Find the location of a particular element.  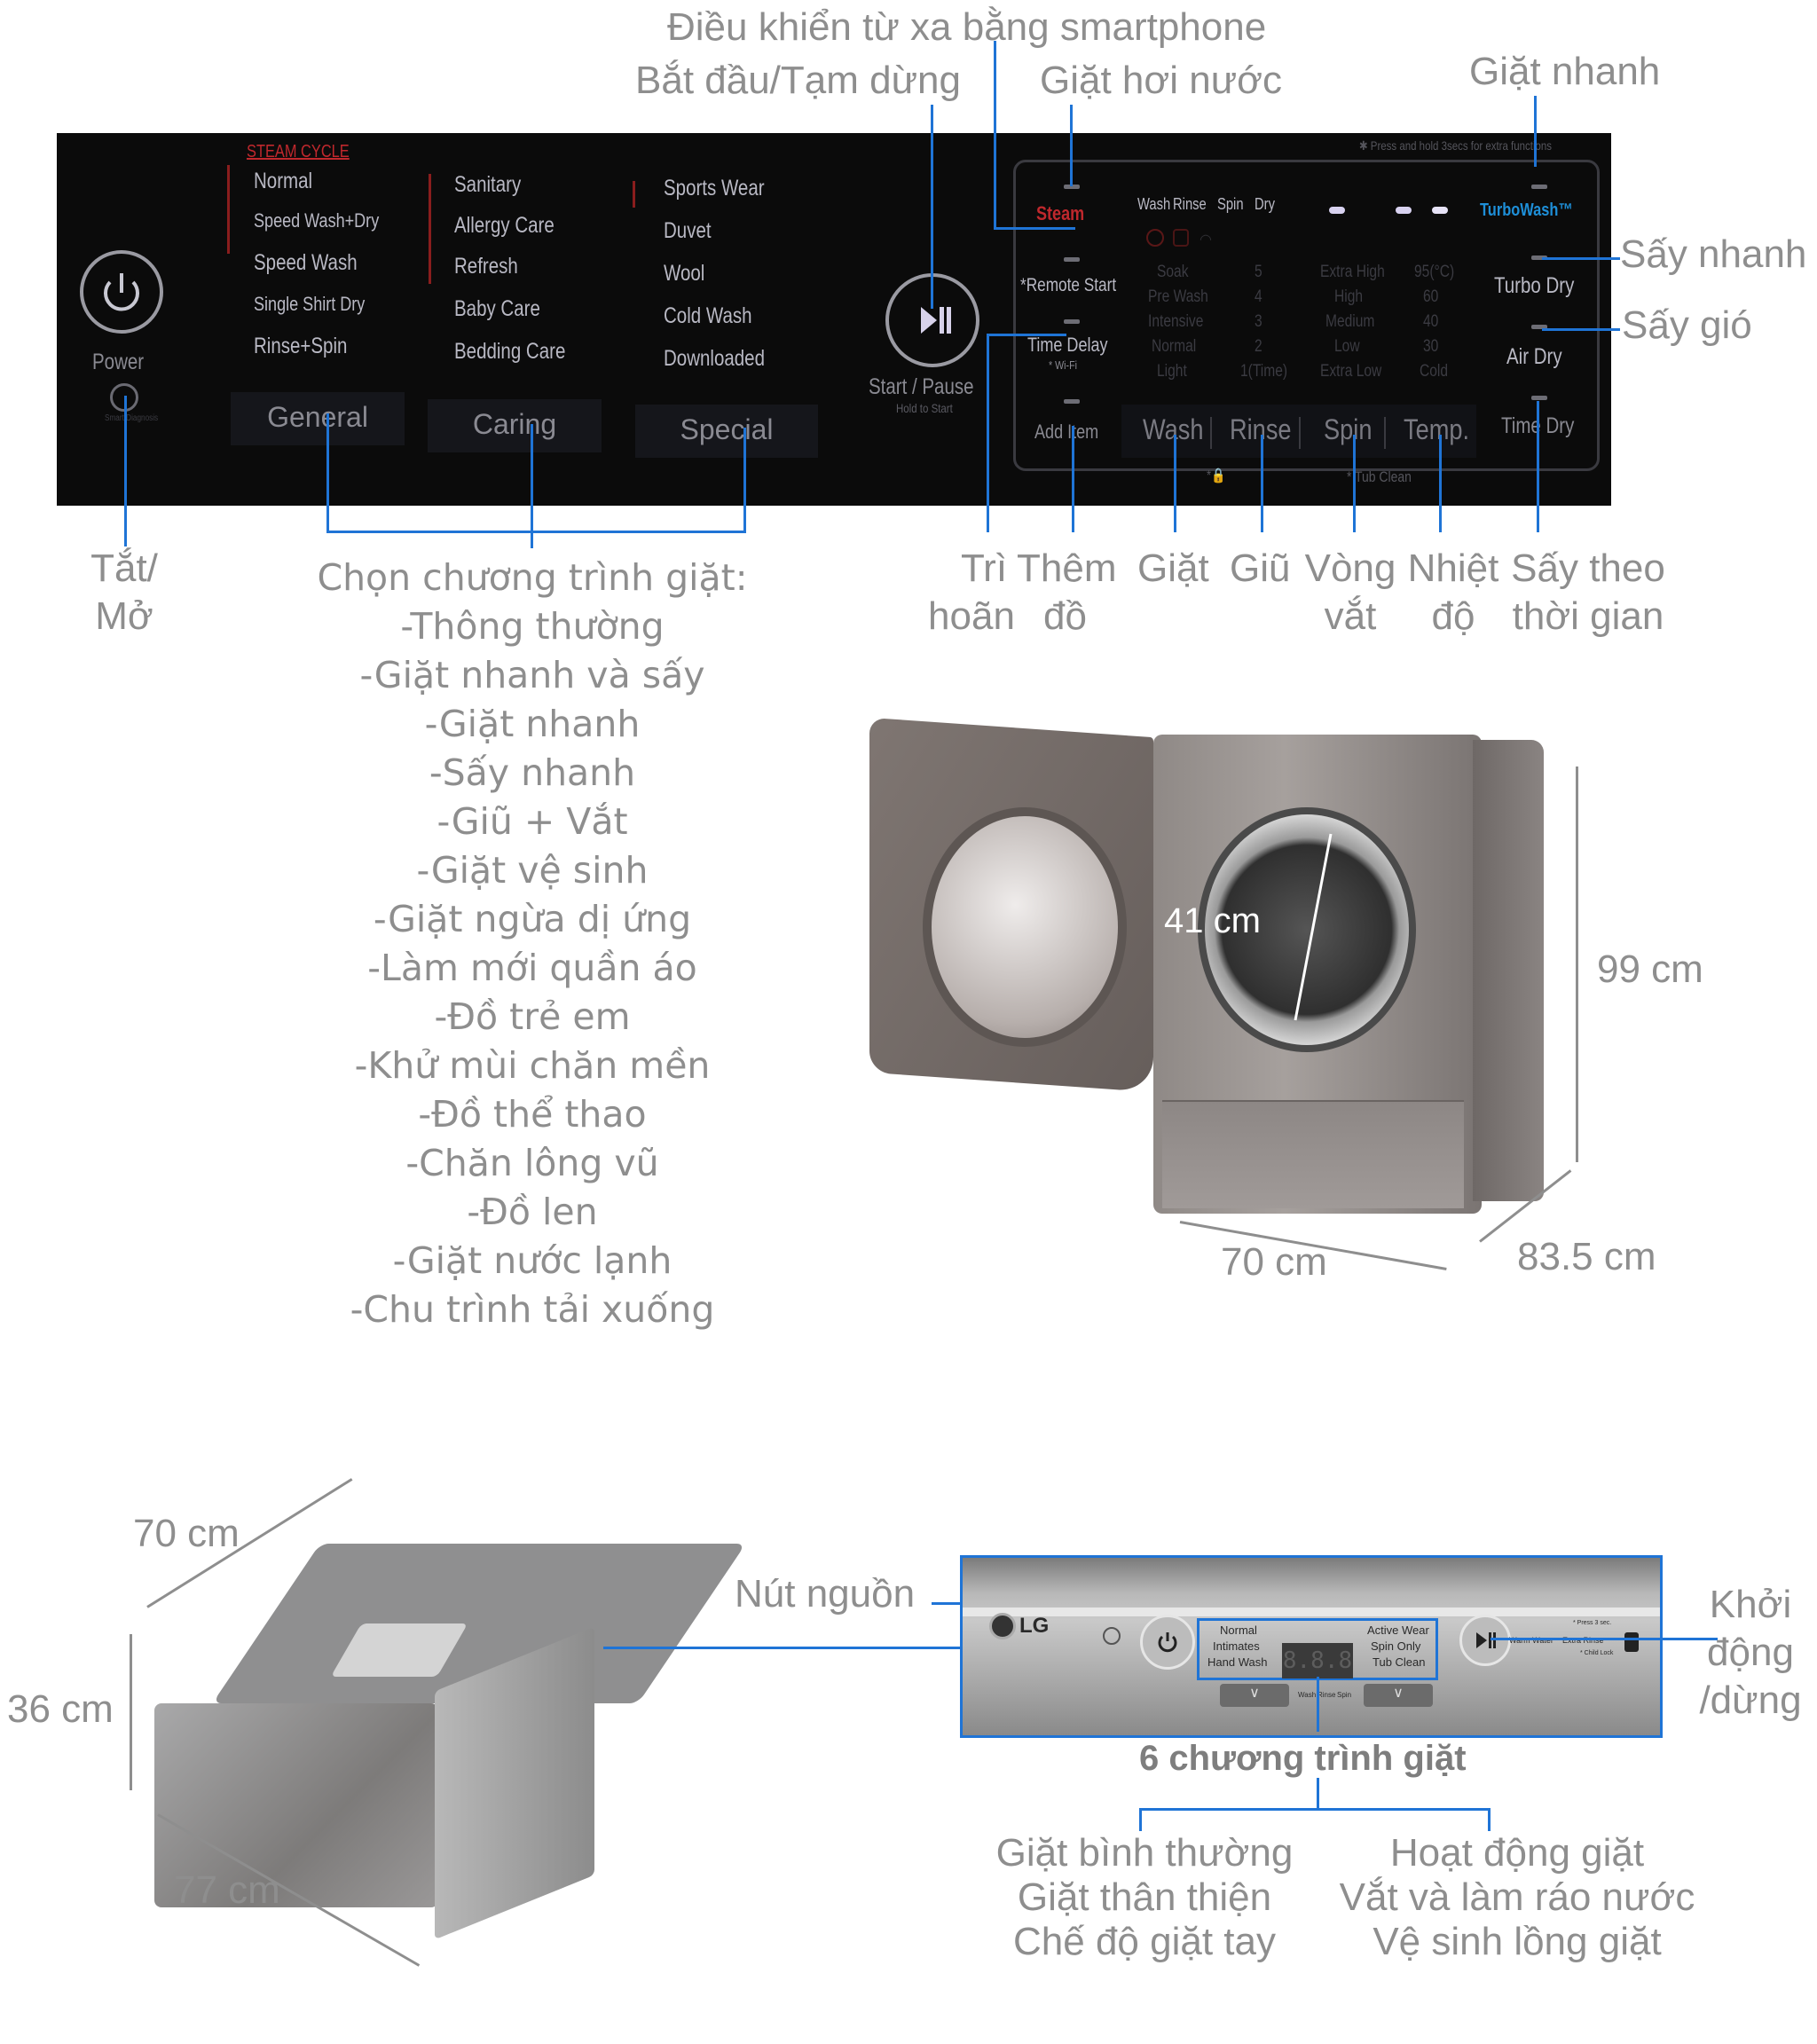

width-dimension-label: 70 cm is located at coordinates (1274, 1262).